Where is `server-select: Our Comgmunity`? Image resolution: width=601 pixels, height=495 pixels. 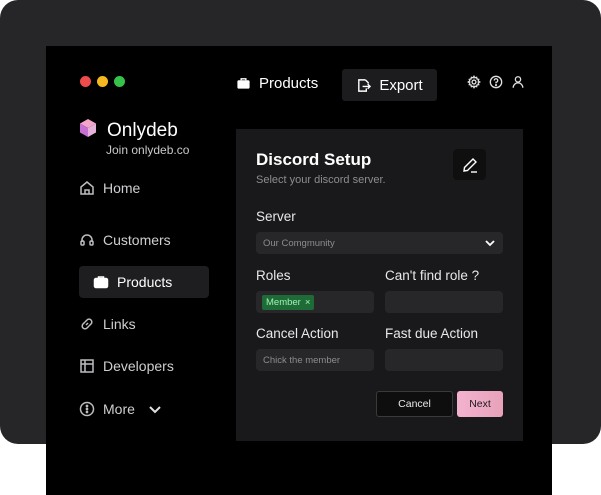 server-select: Our Comgmunity is located at coordinates (379, 243).